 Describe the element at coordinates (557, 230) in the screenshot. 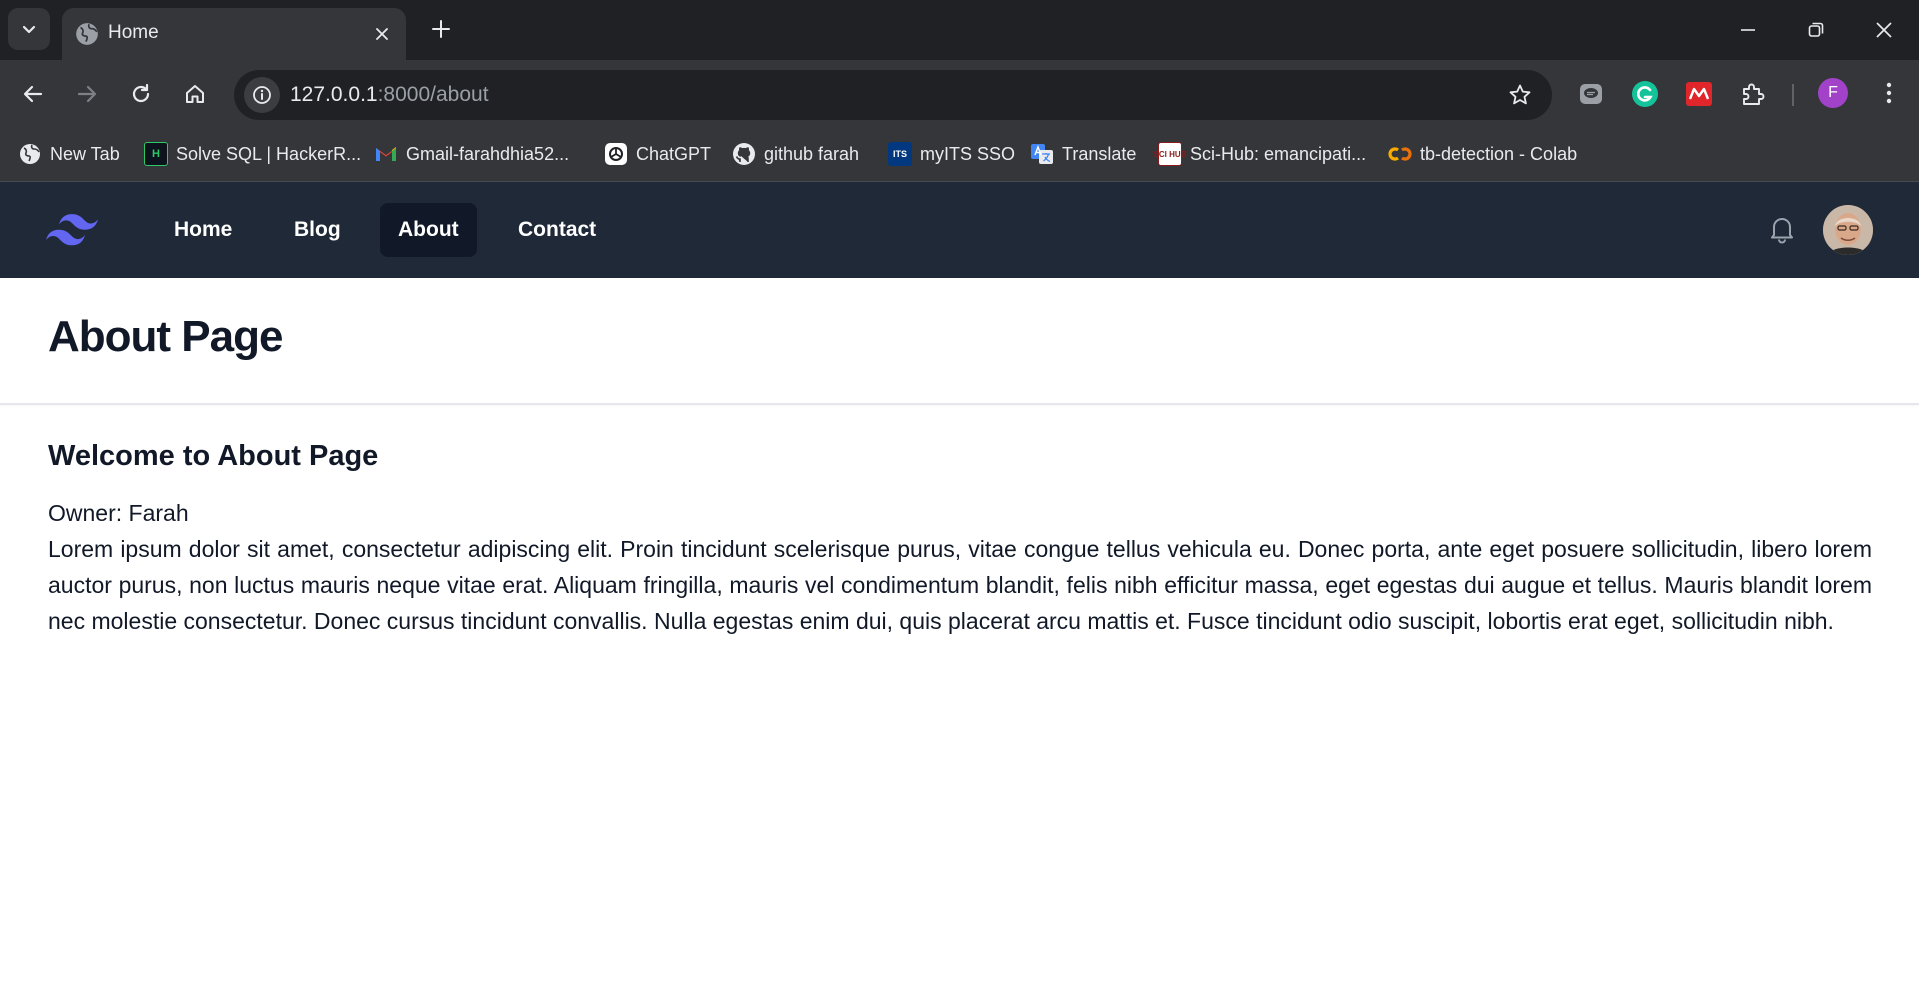

I see `nav-link-contact: Contact` at that location.